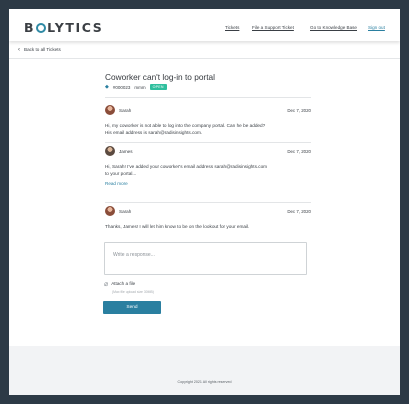  What do you see at coordinates (158, 87) in the screenshot?
I see `status-badge: OPEN` at bounding box center [158, 87].